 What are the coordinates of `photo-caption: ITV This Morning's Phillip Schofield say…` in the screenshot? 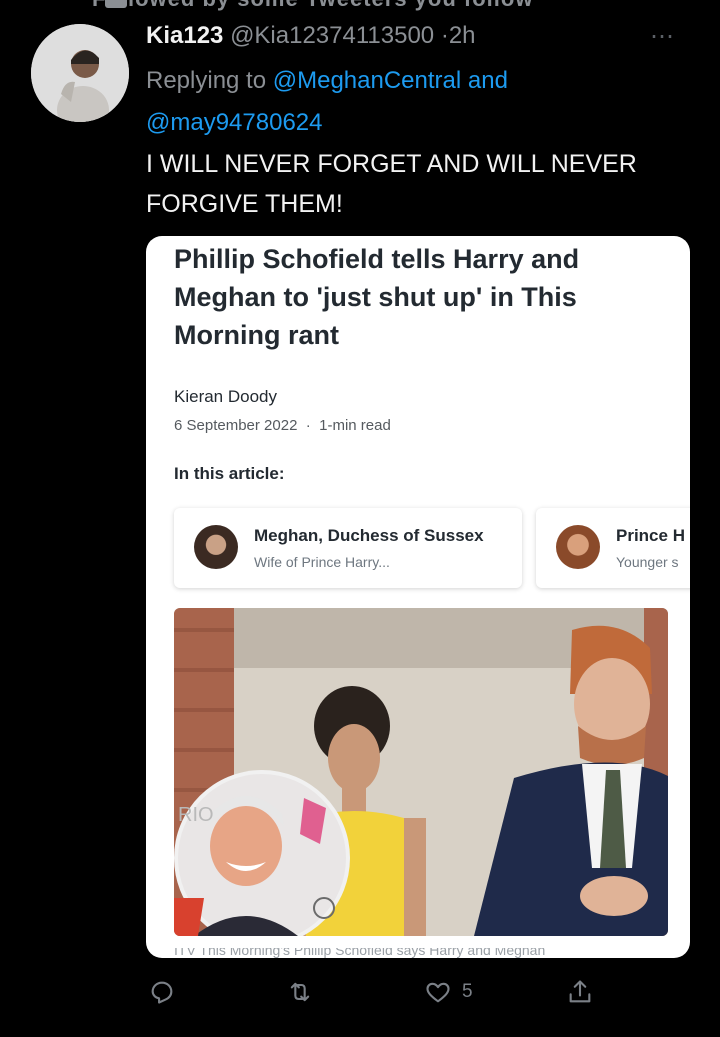 It's located at (360, 953).